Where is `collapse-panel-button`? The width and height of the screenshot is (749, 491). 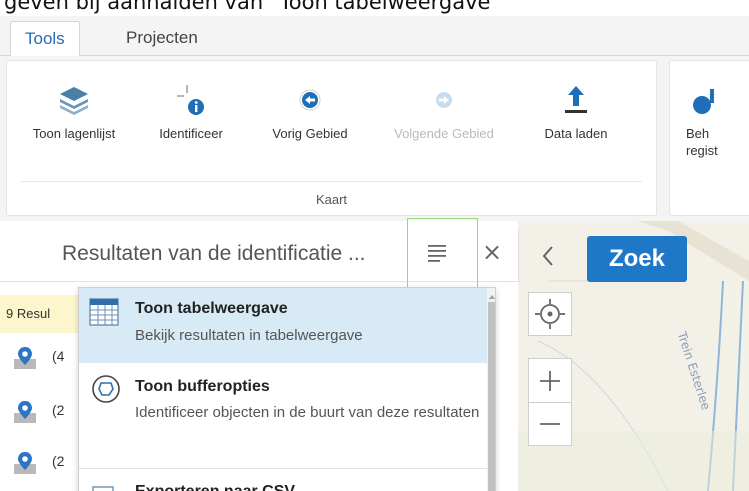 collapse-panel-button is located at coordinates (548, 256).